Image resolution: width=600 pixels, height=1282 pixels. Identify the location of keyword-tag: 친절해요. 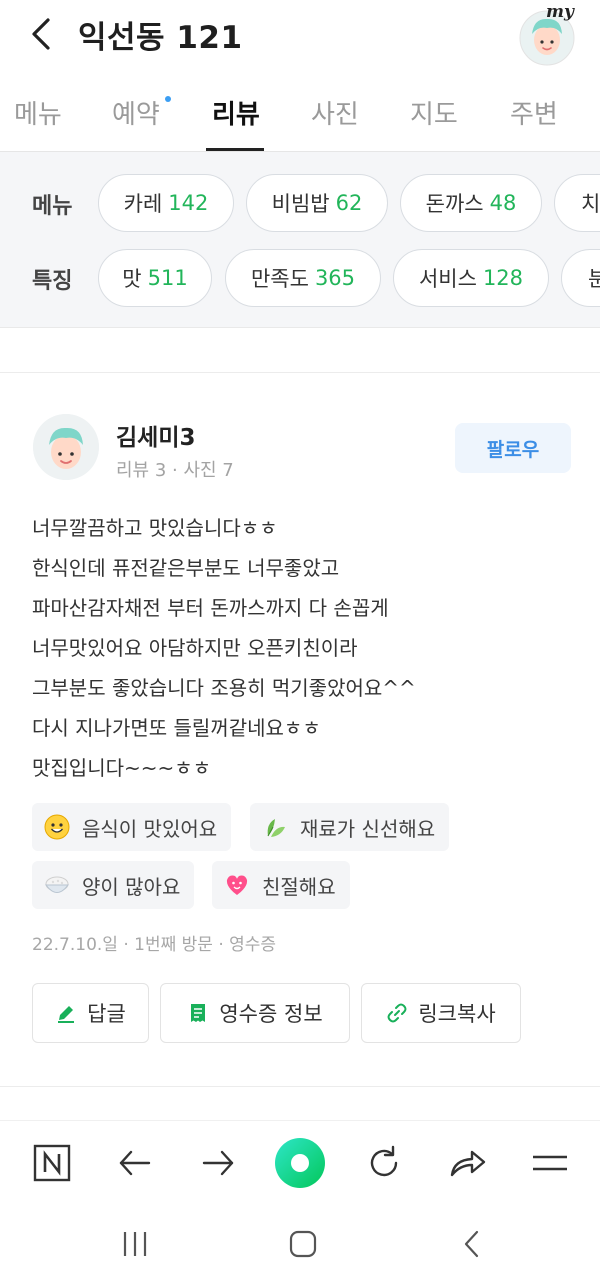
(281, 885).